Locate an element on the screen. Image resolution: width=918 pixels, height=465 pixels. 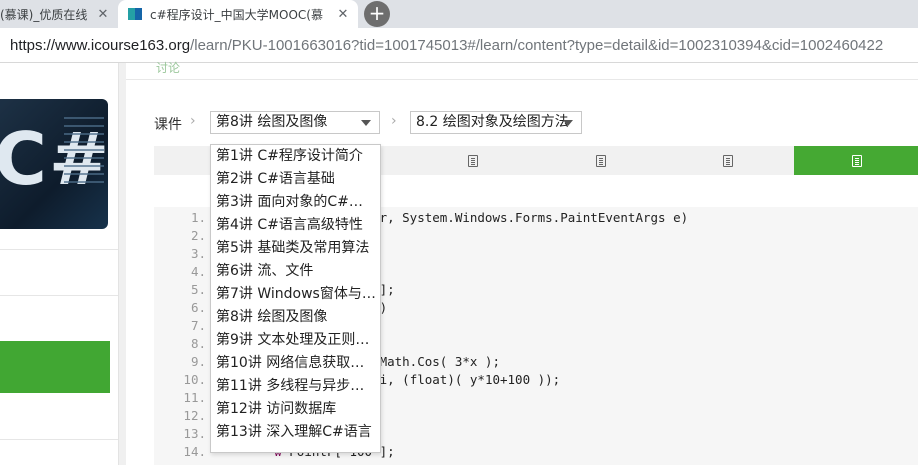
top-cut-text: 讨论 is located at coordinates (168, 68).